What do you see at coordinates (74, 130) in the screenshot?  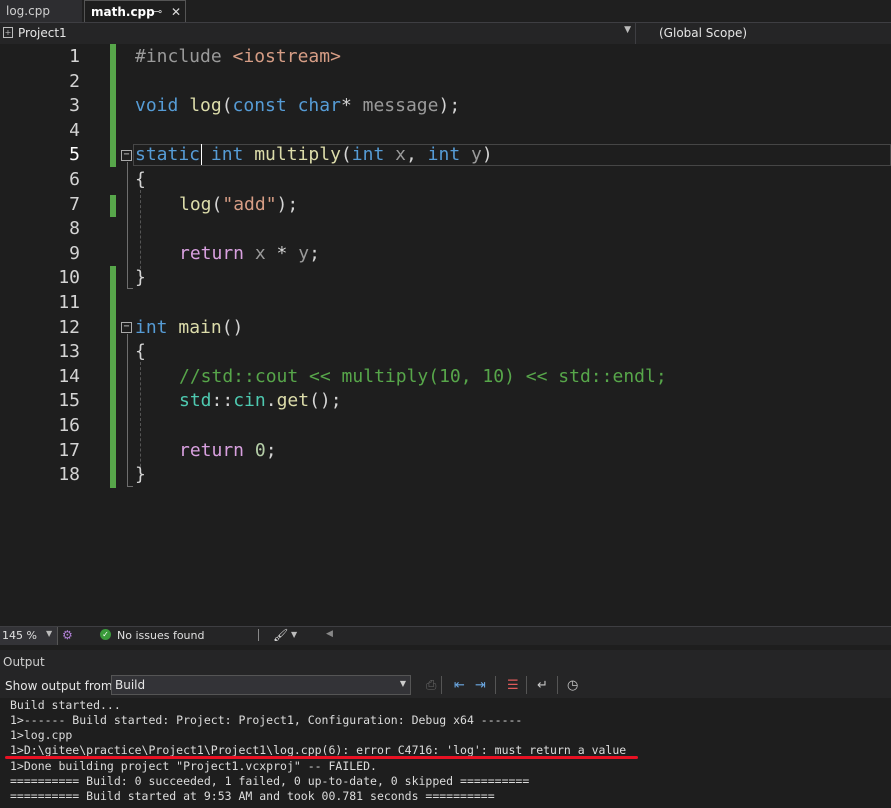 I see `line-number: 4` at bounding box center [74, 130].